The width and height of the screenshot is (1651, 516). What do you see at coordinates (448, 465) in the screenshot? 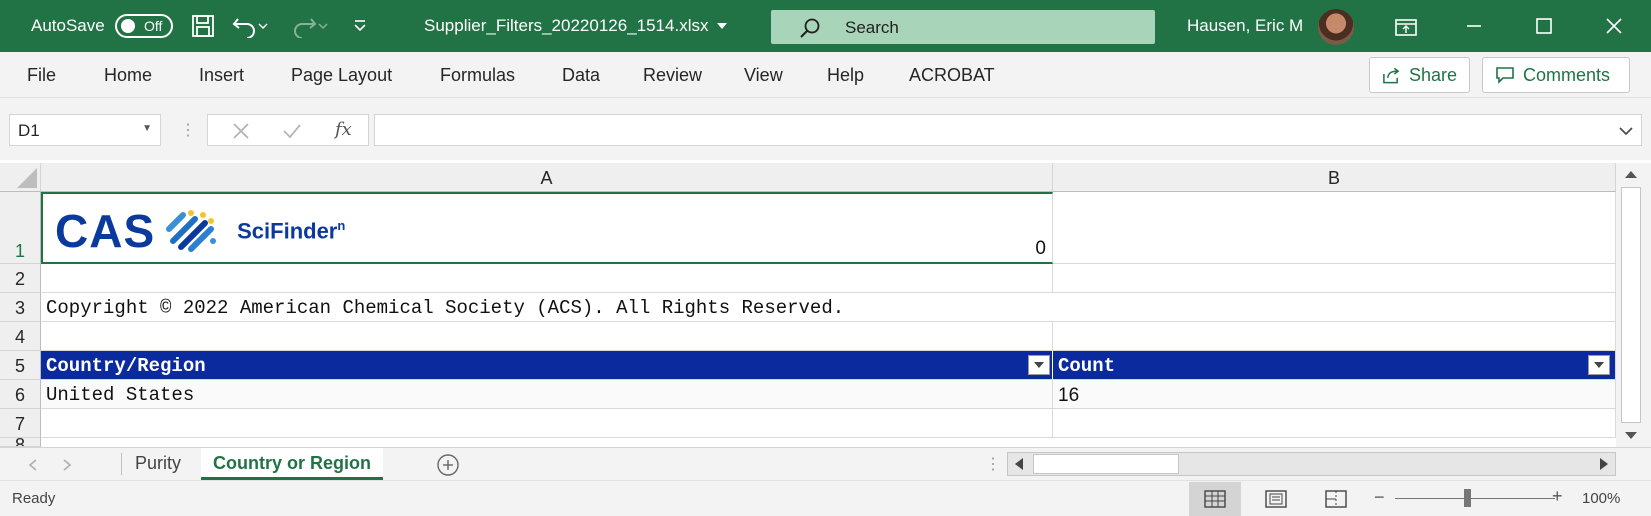
I see `add-sheet-icon` at bounding box center [448, 465].